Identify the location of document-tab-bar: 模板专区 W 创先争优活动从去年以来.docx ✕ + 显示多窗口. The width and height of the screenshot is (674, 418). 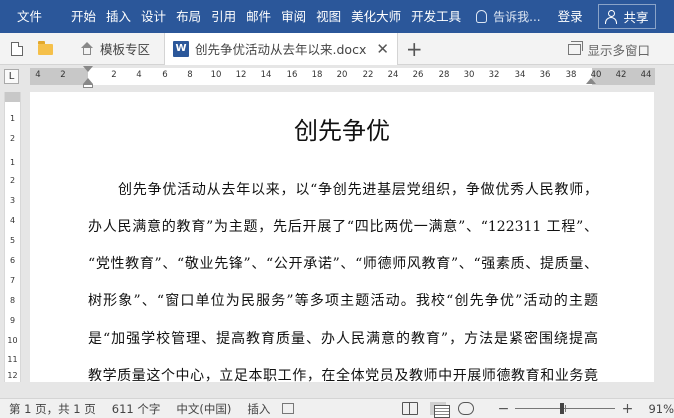
(337, 48).